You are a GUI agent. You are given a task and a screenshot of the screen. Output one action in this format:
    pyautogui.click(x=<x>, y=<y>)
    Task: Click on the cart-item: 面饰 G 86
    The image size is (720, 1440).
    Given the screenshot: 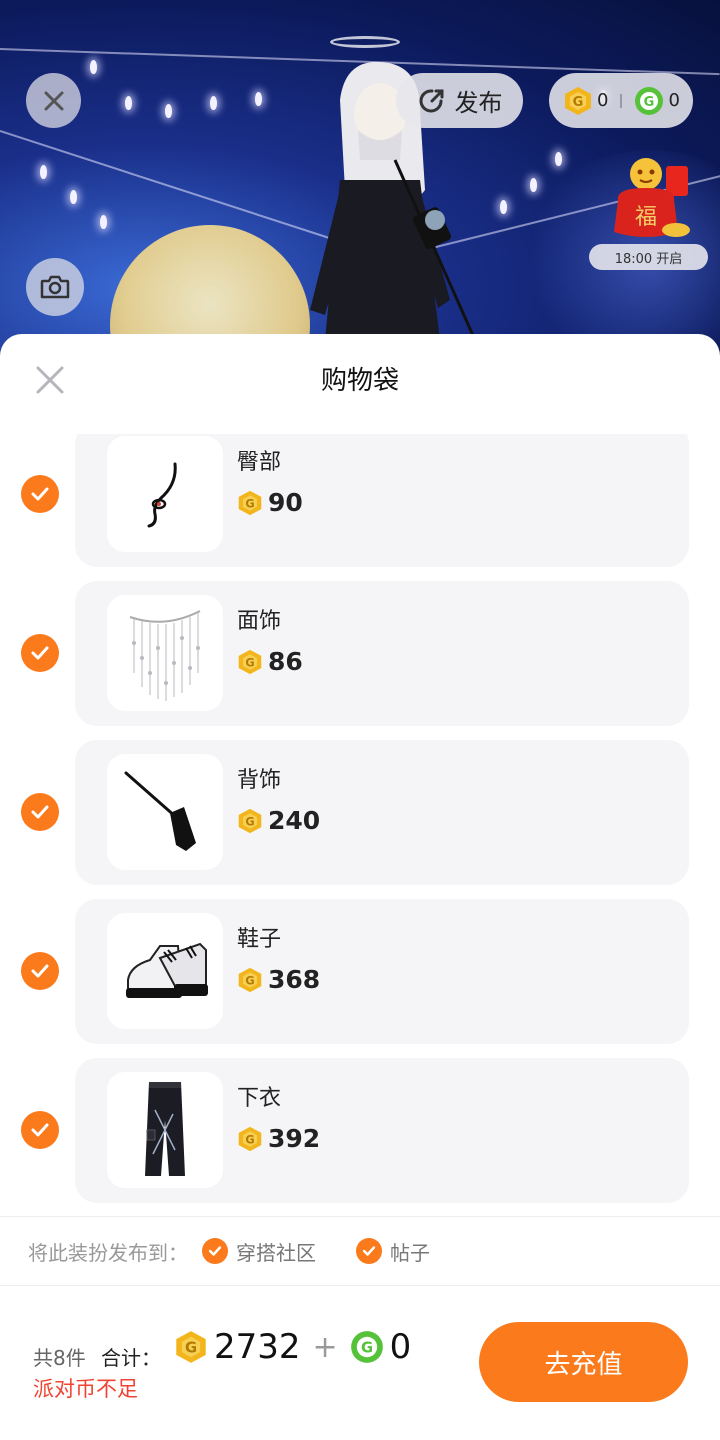 What is the action you would take?
    pyautogui.click(x=360, y=653)
    